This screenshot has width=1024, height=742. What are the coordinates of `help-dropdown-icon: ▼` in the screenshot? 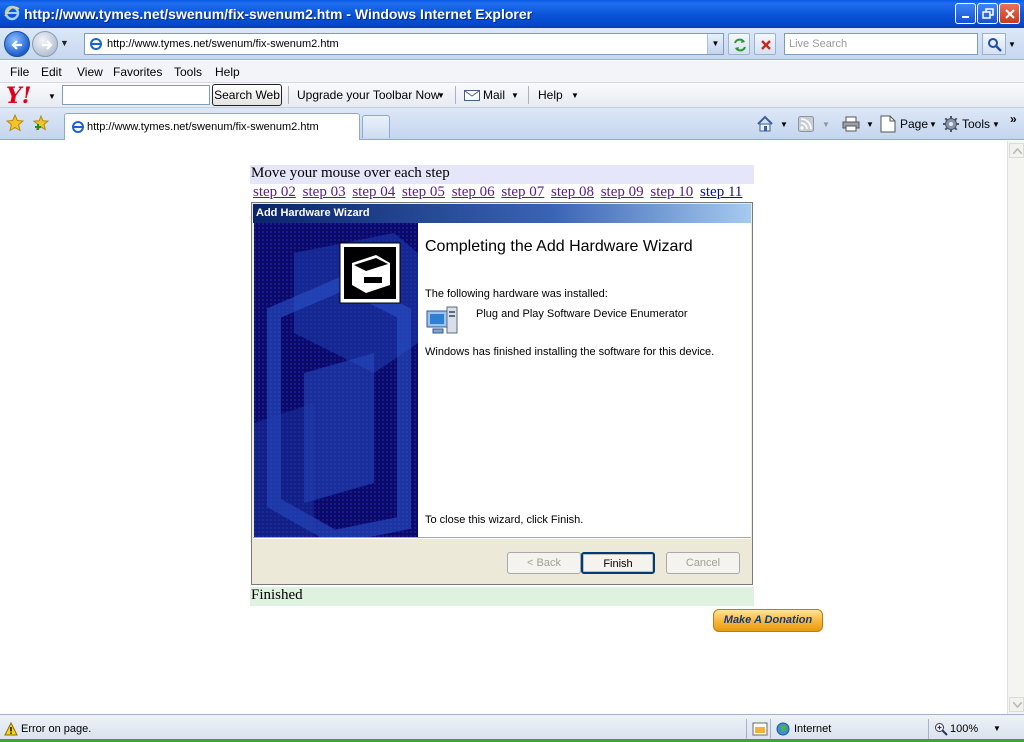 It's located at (575, 95).